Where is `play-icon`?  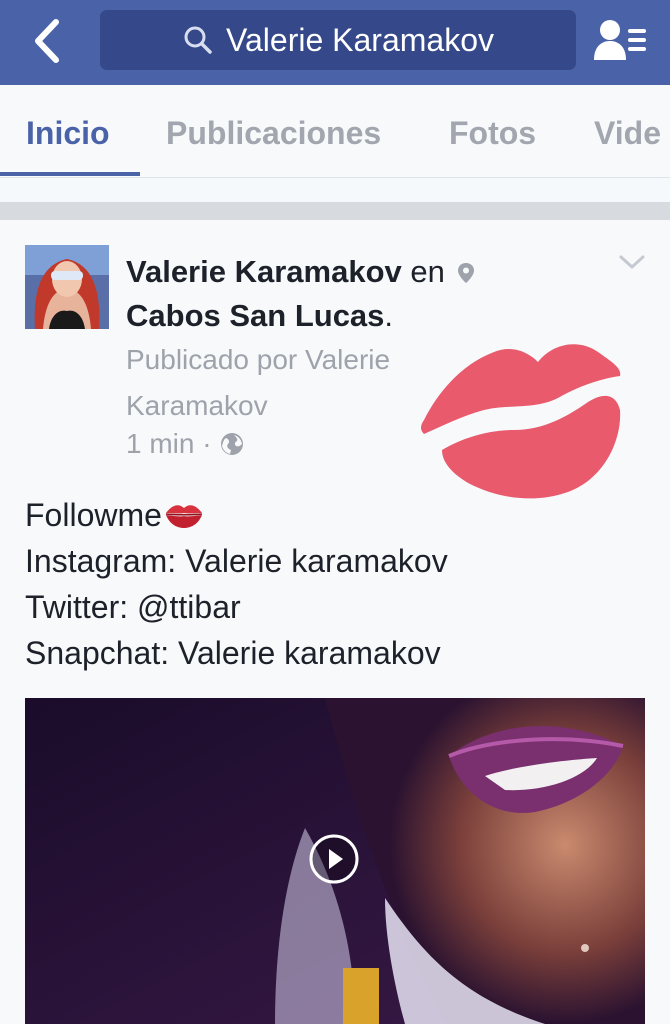 play-icon is located at coordinates (334, 859).